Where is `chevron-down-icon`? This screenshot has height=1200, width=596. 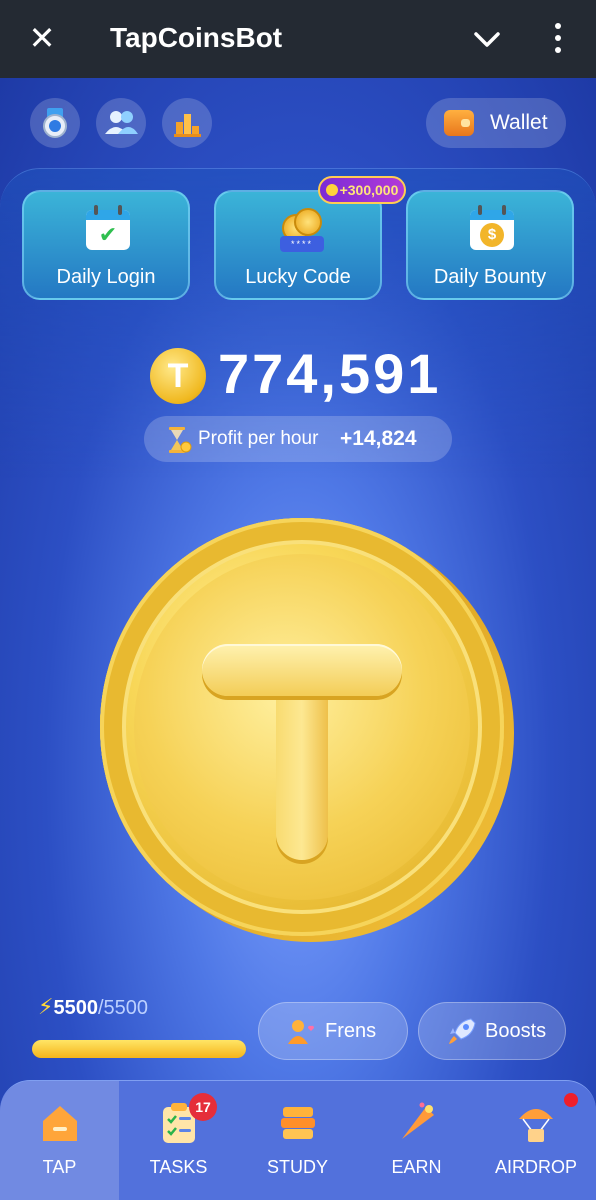
chevron-down-icon is located at coordinates (487, 39).